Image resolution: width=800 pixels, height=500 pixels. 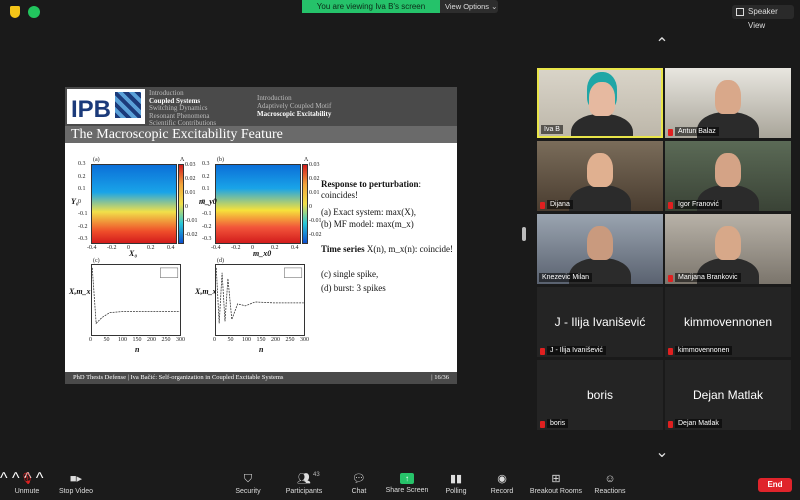 I want to click on speaker-view-button: Speaker View, so click(x=763, y=17).